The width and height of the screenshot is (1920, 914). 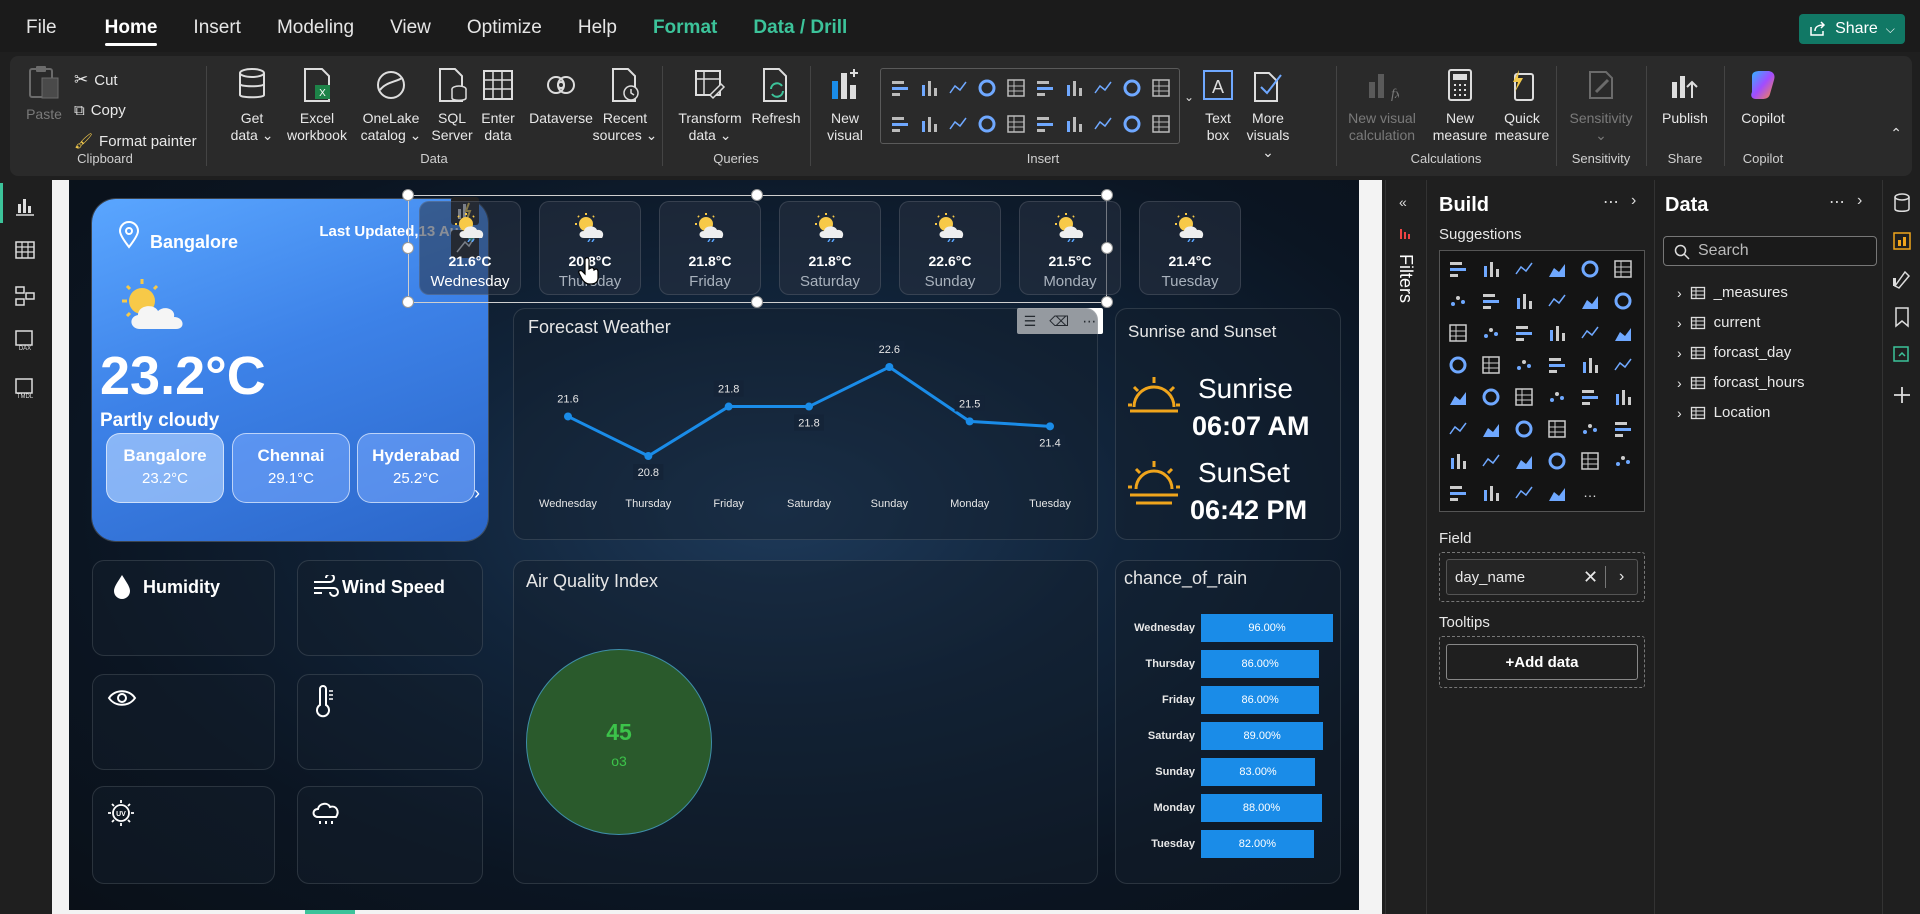 What do you see at coordinates (1261, 808) in the screenshot?
I see `rain-bar: 88.00%` at bounding box center [1261, 808].